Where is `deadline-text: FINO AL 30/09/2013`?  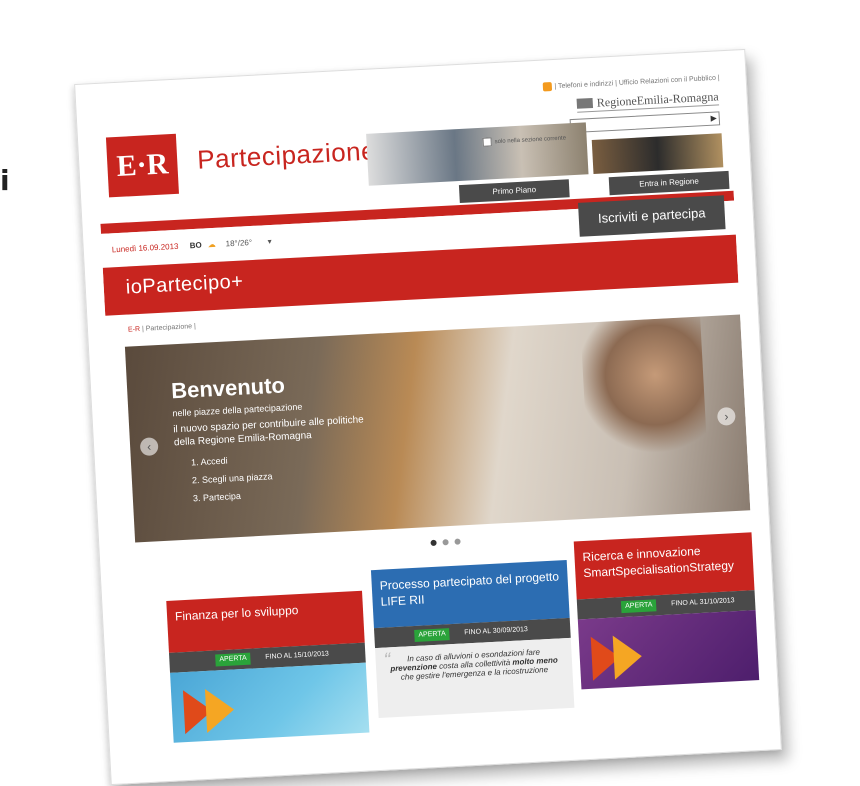
deadline-text: FINO AL 30/09/2013 is located at coordinates (496, 631).